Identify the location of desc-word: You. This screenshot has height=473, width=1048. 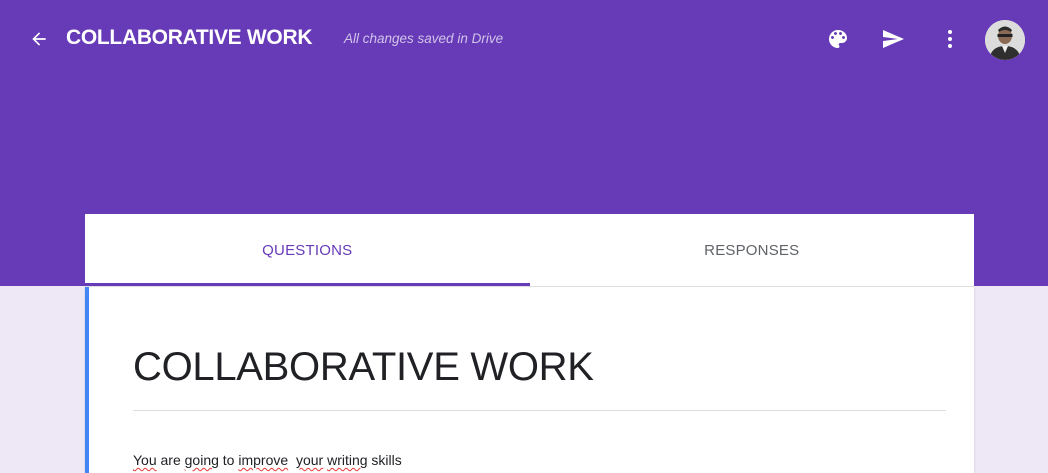
(145, 460).